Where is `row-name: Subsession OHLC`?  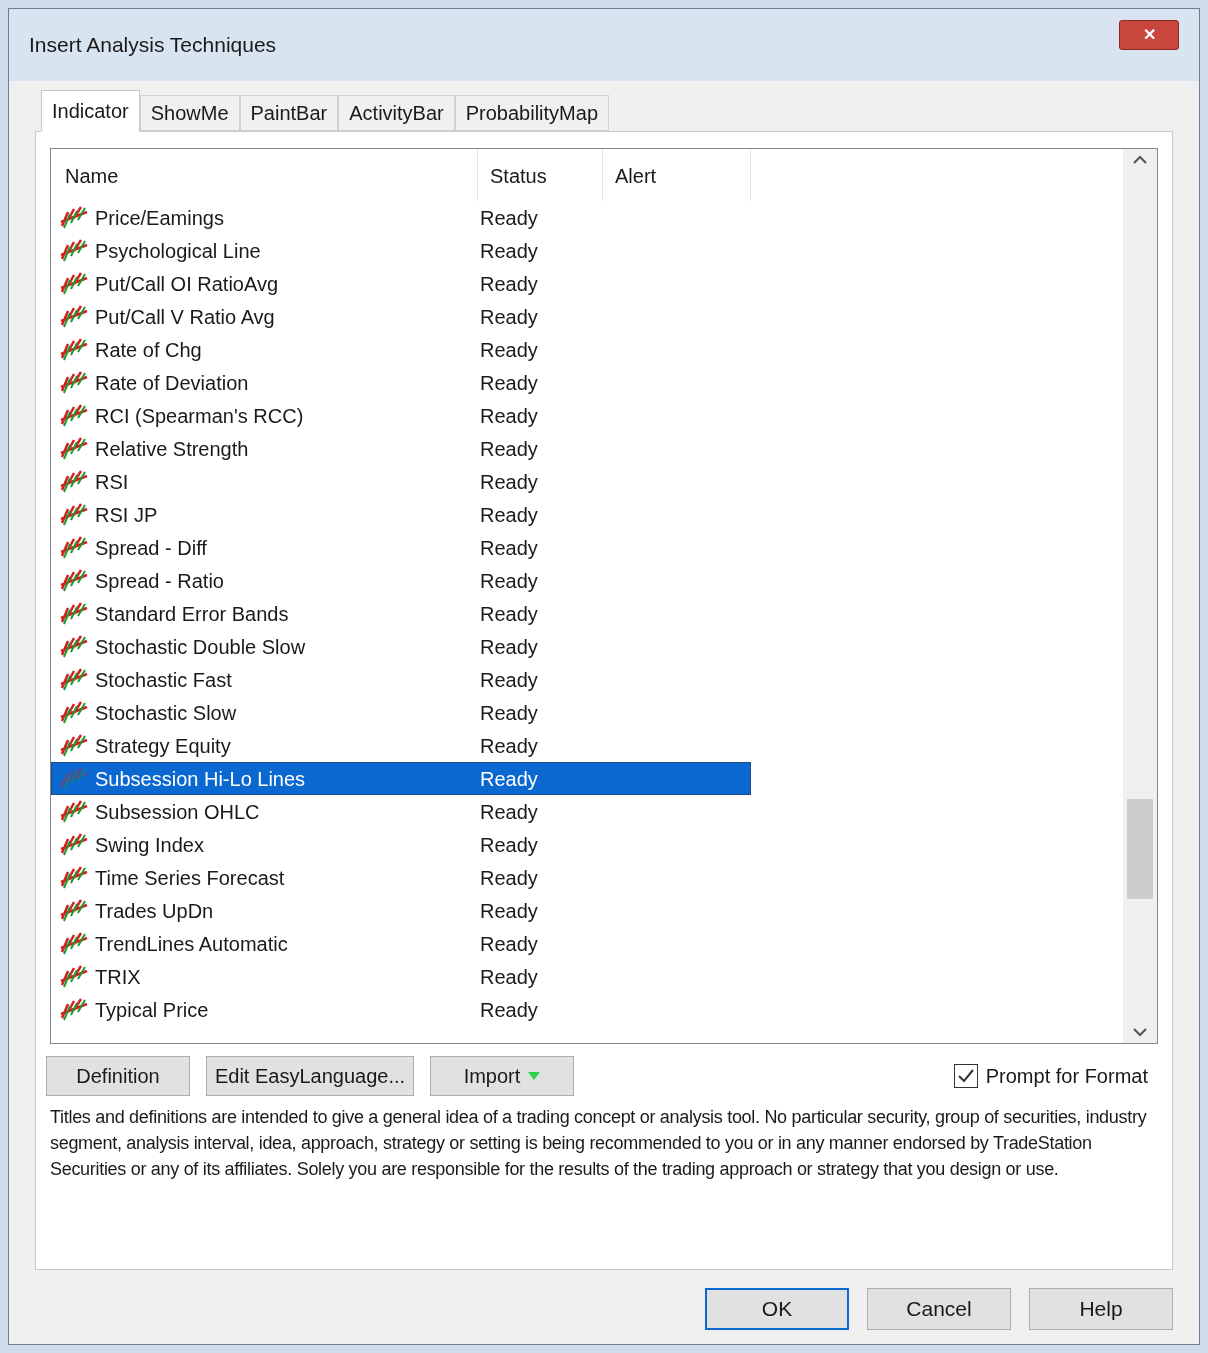
row-name: Subsession OHLC is located at coordinates (177, 812).